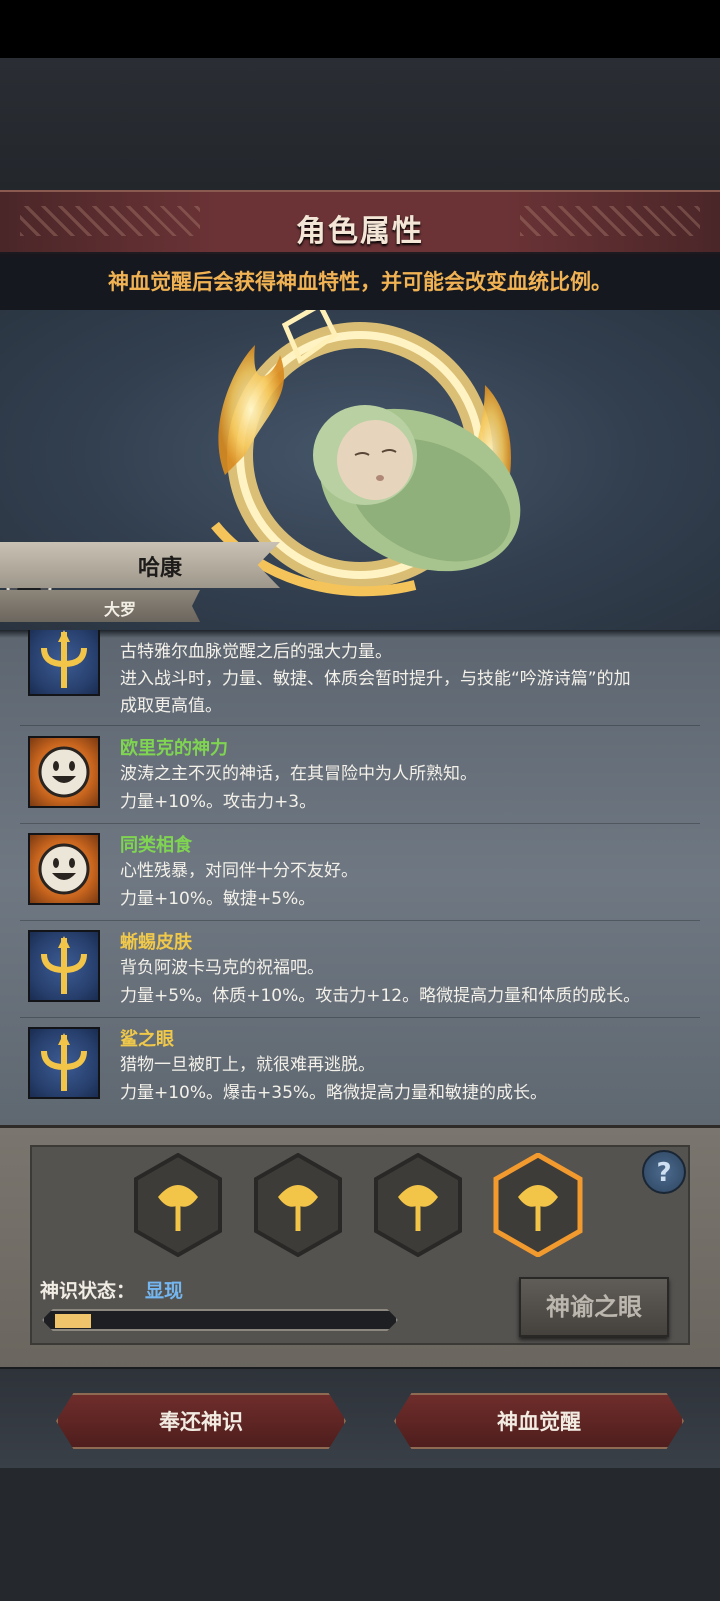  What do you see at coordinates (664, 1172) in the screenshot?
I see `help-button: ?` at bounding box center [664, 1172].